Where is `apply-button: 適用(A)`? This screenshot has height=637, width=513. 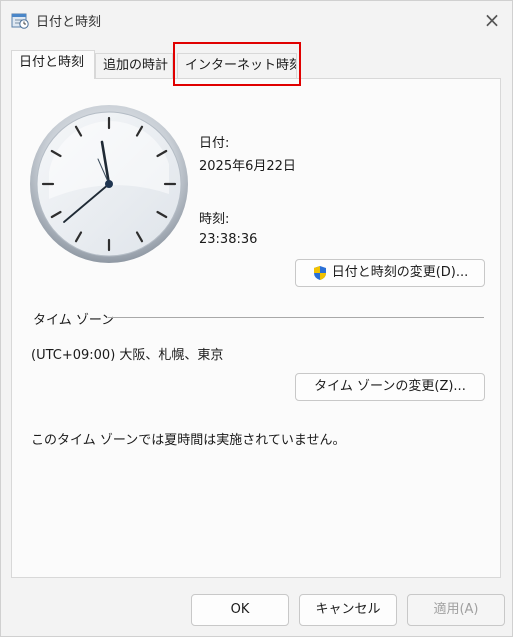
apply-button: 適用(A) is located at coordinates (456, 610).